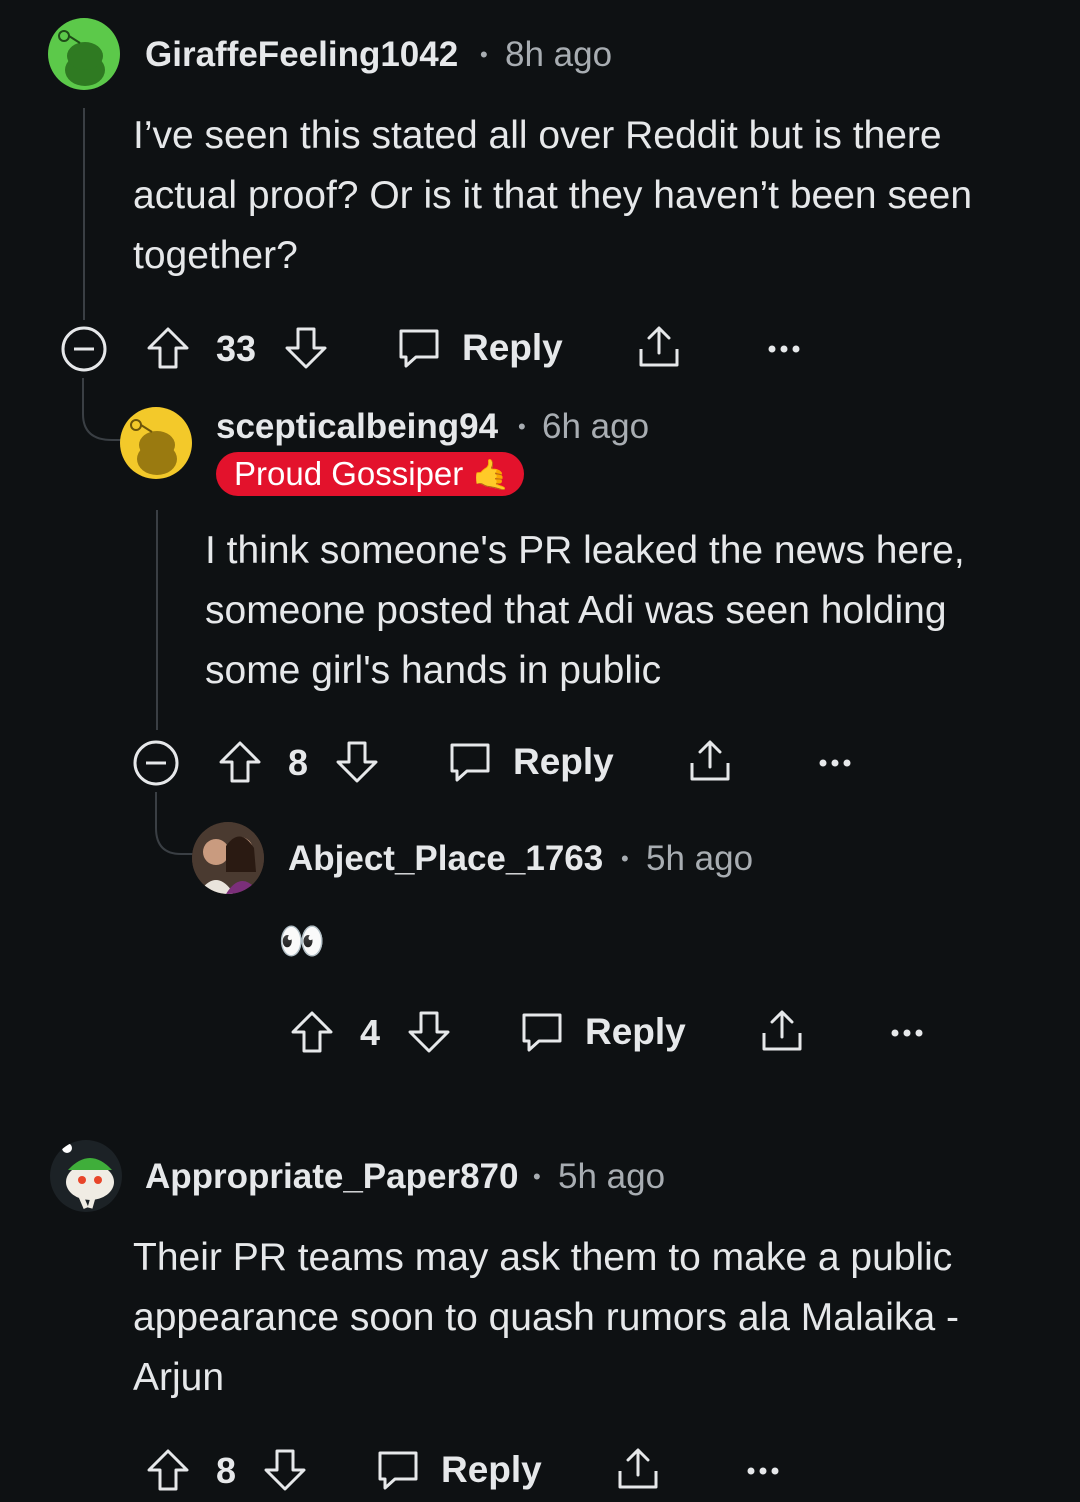 Image resolution: width=1080 pixels, height=1502 pixels. What do you see at coordinates (559, 54) in the screenshot?
I see `timestamp: 8h ago` at bounding box center [559, 54].